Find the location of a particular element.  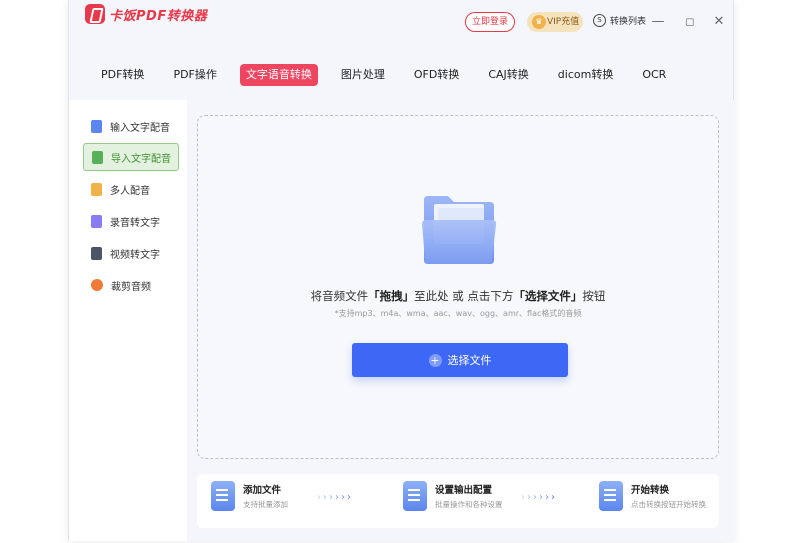

step-title: 开始转换 is located at coordinates (650, 490).